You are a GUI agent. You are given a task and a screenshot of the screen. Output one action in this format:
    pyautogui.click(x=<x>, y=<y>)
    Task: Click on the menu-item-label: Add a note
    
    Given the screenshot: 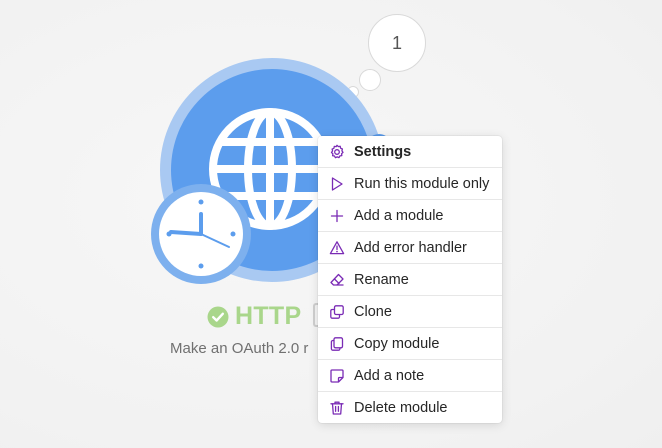 What is the action you would take?
    pyautogui.click(x=389, y=375)
    